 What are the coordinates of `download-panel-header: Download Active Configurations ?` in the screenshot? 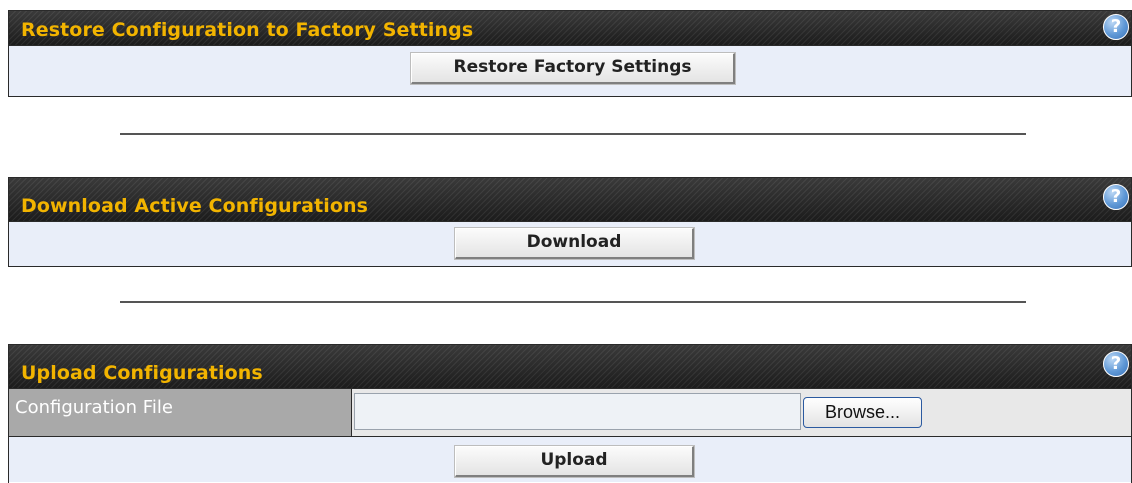 It's located at (570, 199).